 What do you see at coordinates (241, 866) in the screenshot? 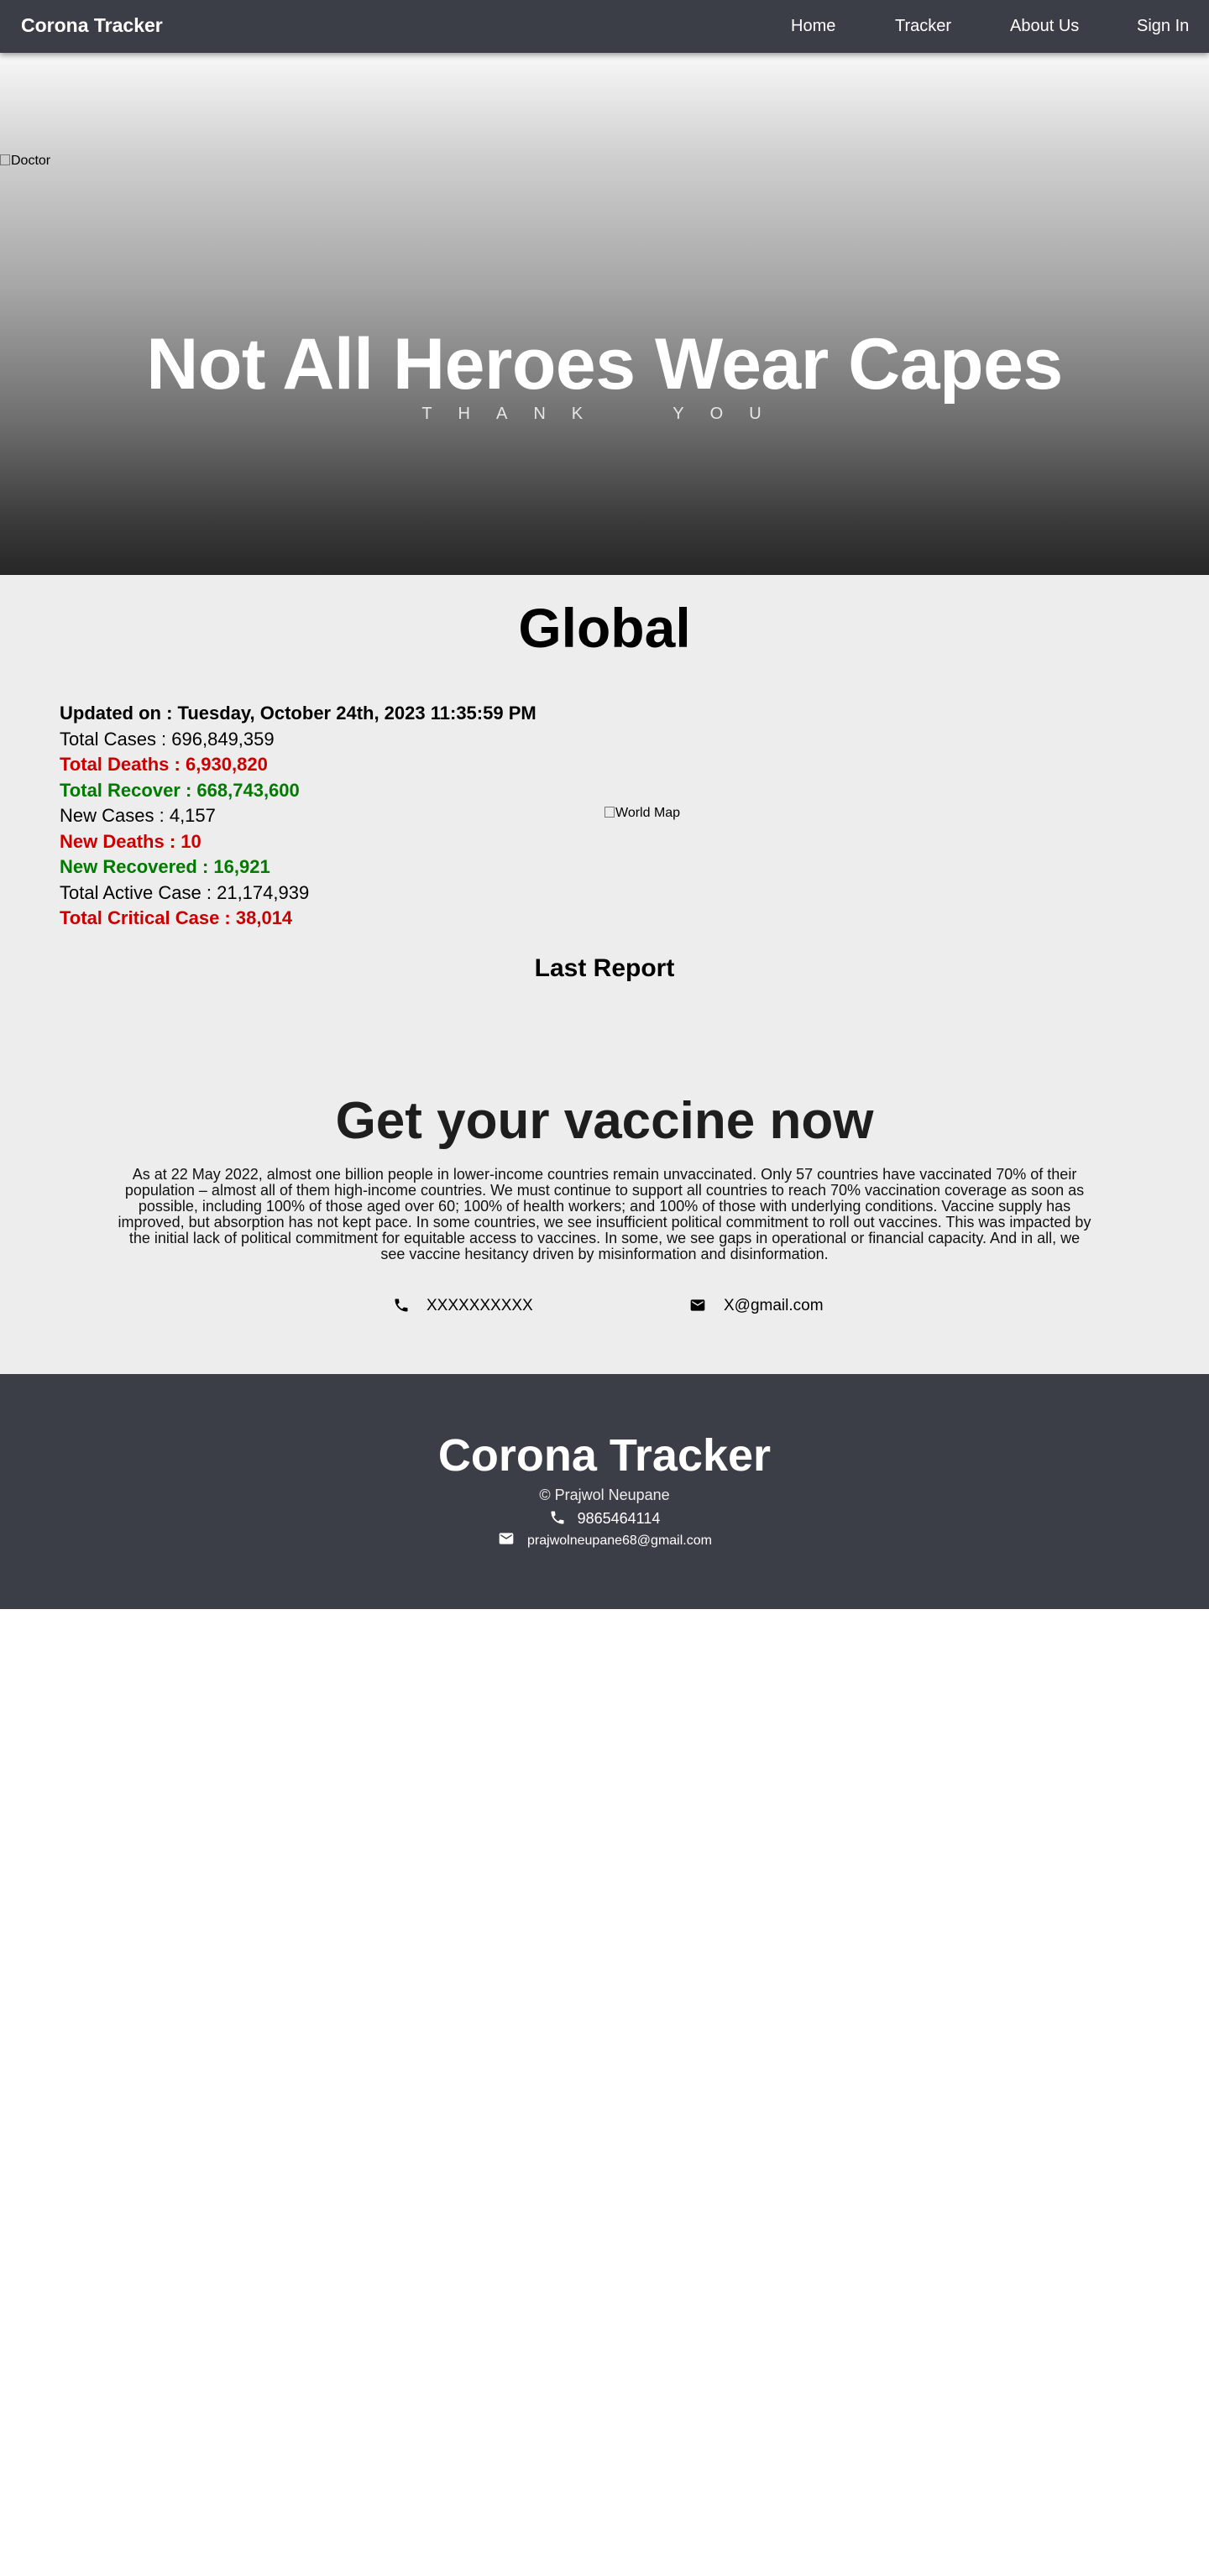
I see `stat-value: 16,921` at bounding box center [241, 866].